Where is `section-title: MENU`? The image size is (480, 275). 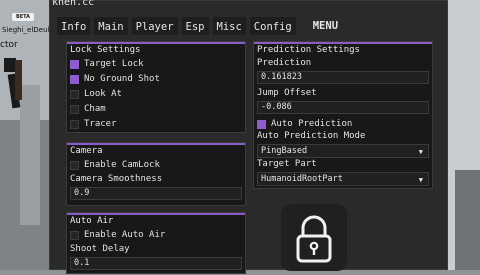
section-title: MENU is located at coordinates (325, 26).